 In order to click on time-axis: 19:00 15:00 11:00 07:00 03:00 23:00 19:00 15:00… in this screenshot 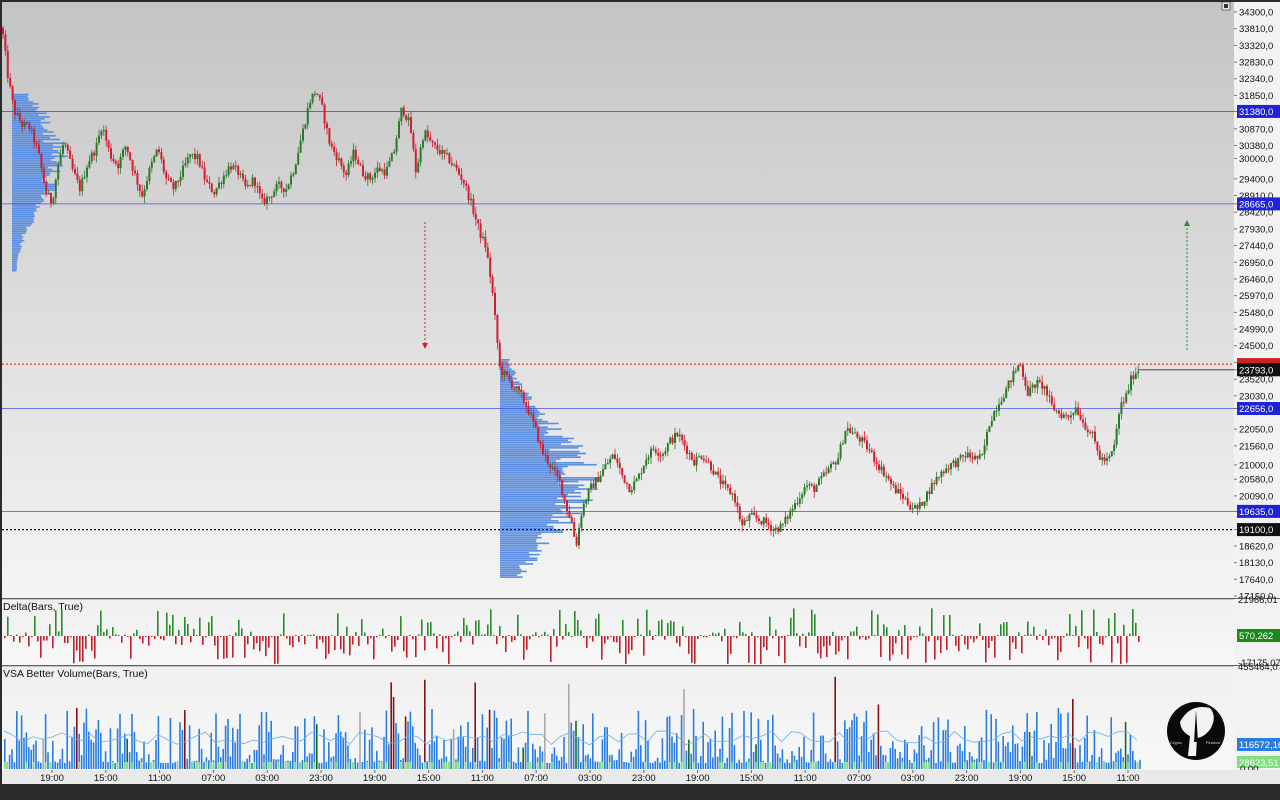, I will do `click(641, 777)`.